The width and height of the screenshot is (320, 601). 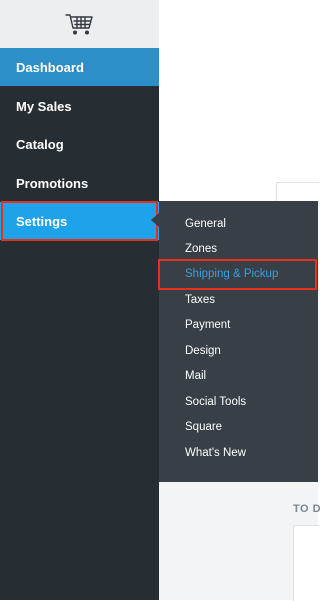 What do you see at coordinates (155, 220) in the screenshot?
I see `submenu-pointer` at bounding box center [155, 220].